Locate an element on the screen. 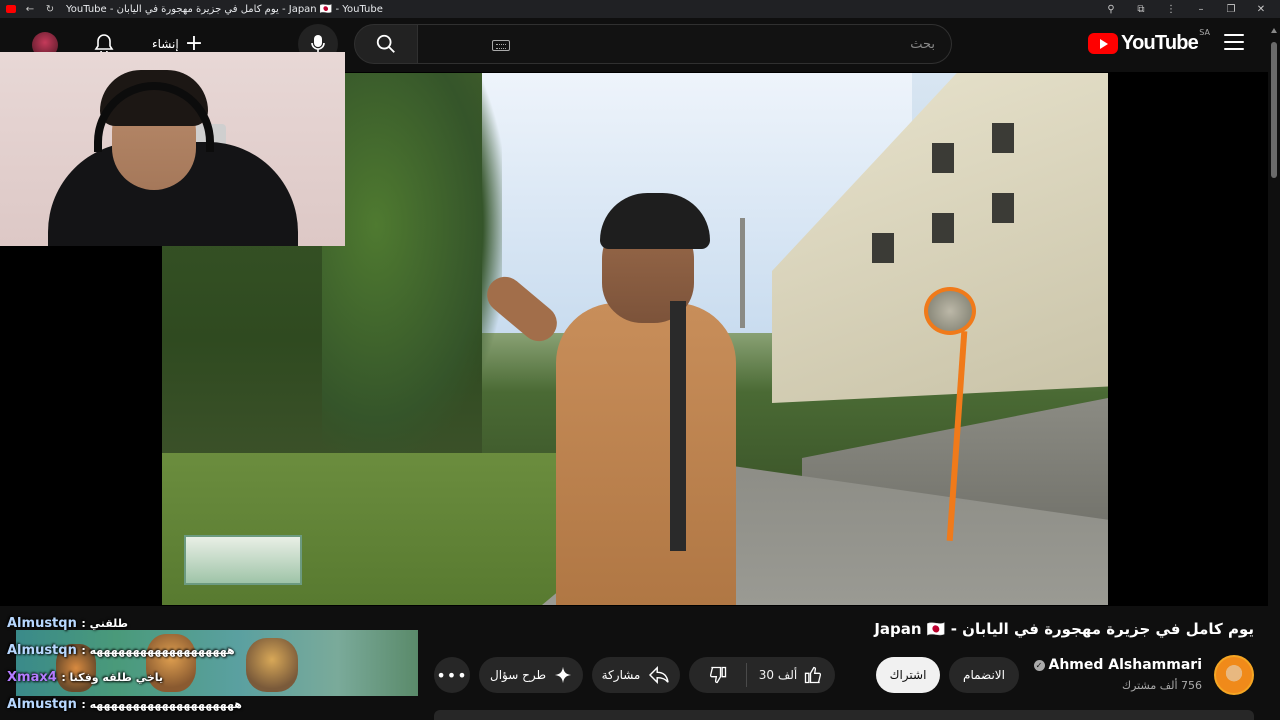 This screenshot has width=1280, height=720. person-torso is located at coordinates (646, 454).